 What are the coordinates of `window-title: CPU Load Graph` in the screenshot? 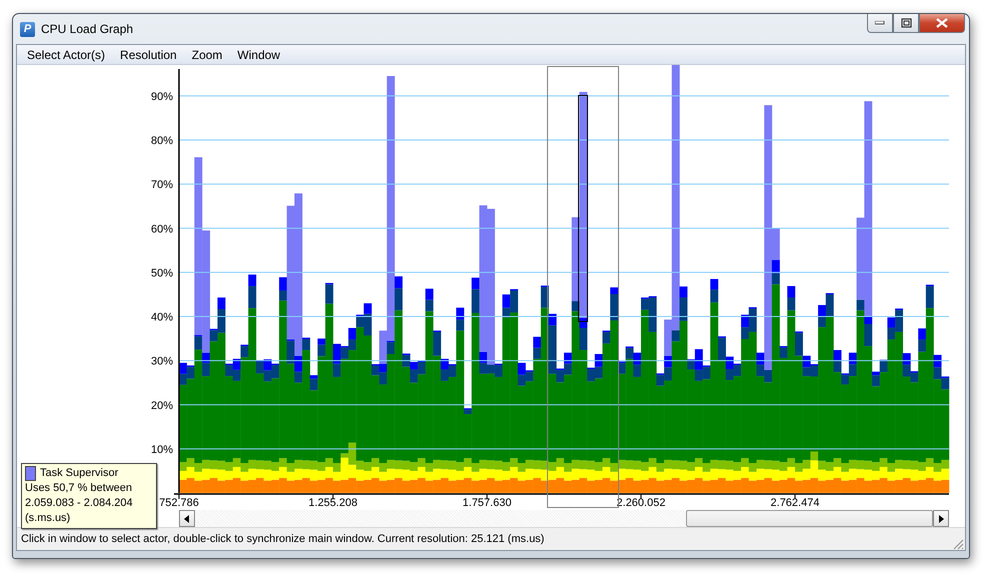 It's located at (87, 29).